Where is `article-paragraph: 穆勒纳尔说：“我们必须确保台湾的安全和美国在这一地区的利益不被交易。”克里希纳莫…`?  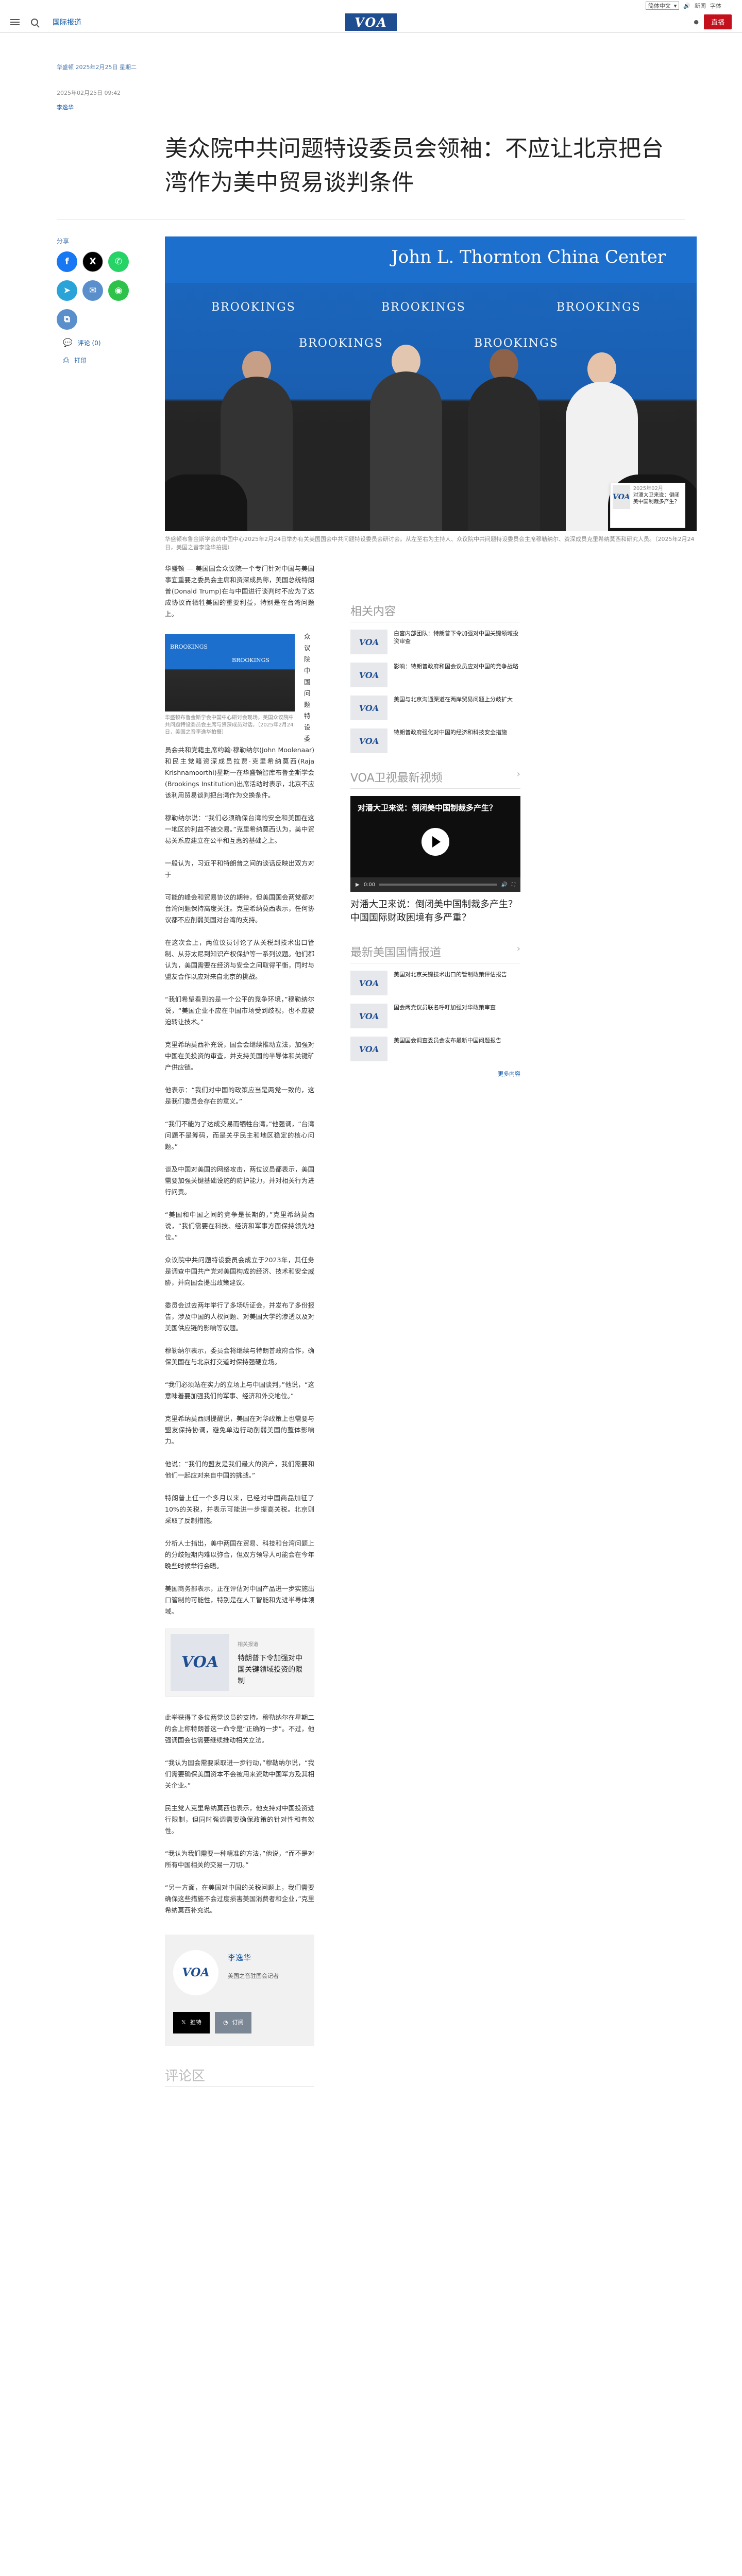
article-paragraph: 穆勒纳尔说：“我们必须确保台湾的安全和美国在这一地区的利益不被交易。”克里希纳莫… is located at coordinates (239, 829).